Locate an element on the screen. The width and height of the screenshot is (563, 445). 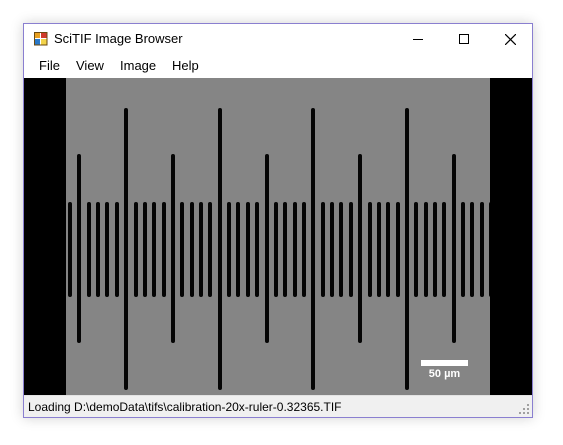
maximize-icon is located at coordinates (464, 39).